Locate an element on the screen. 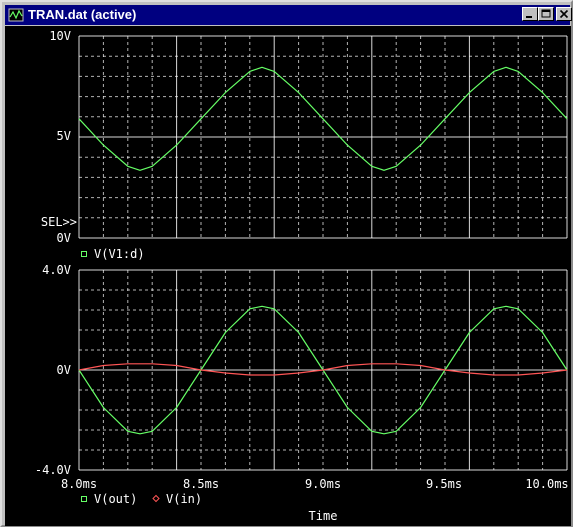 The width and height of the screenshot is (573, 527). lower-legend: V(out) V(in) is located at coordinates (141, 499).